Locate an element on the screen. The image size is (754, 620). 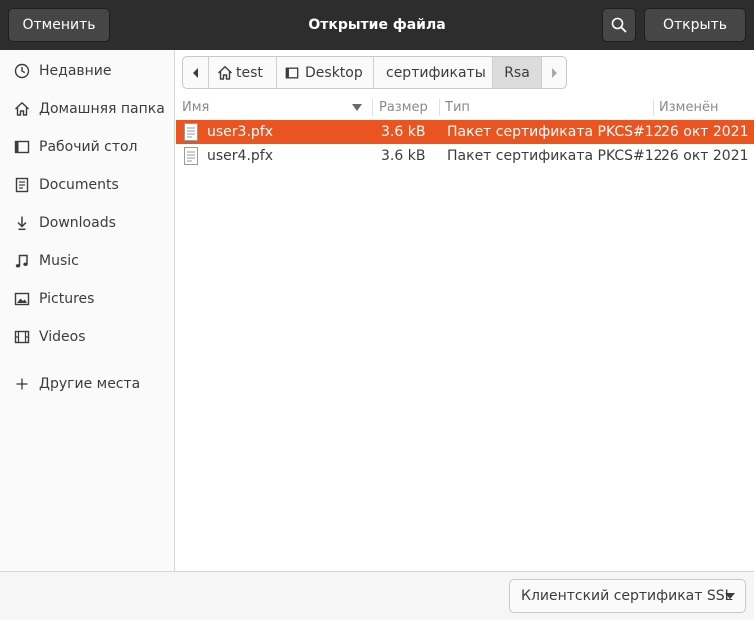
column-header-name: Имя is located at coordinates (277, 107).